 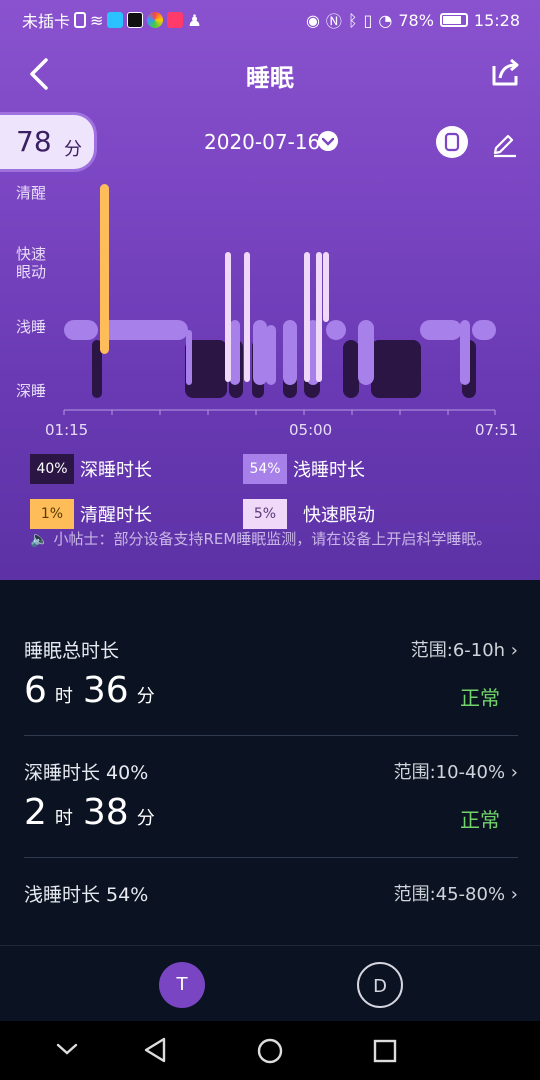 What do you see at coordinates (175, 20) in the screenshot?
I see `app-icon-pink` at bounding box center [175, 20].